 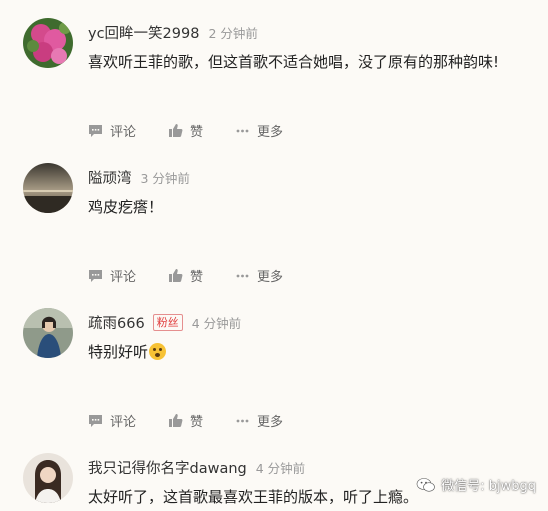 I want to click on watermark-text: 微信号: bjwbgq, so click(x=488, y=486).